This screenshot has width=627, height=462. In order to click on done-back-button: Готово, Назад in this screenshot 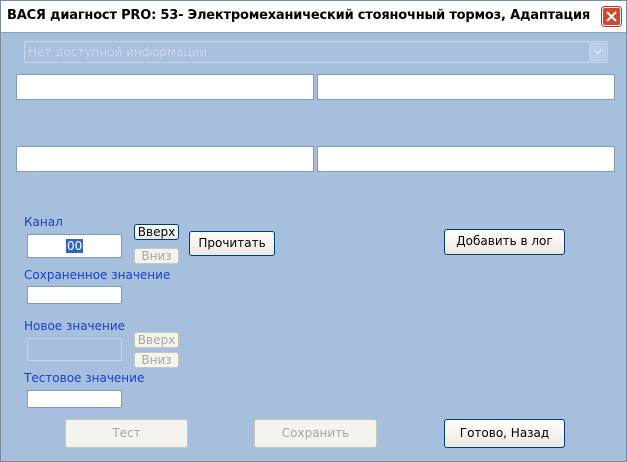, I will do `click(504, 433)`.